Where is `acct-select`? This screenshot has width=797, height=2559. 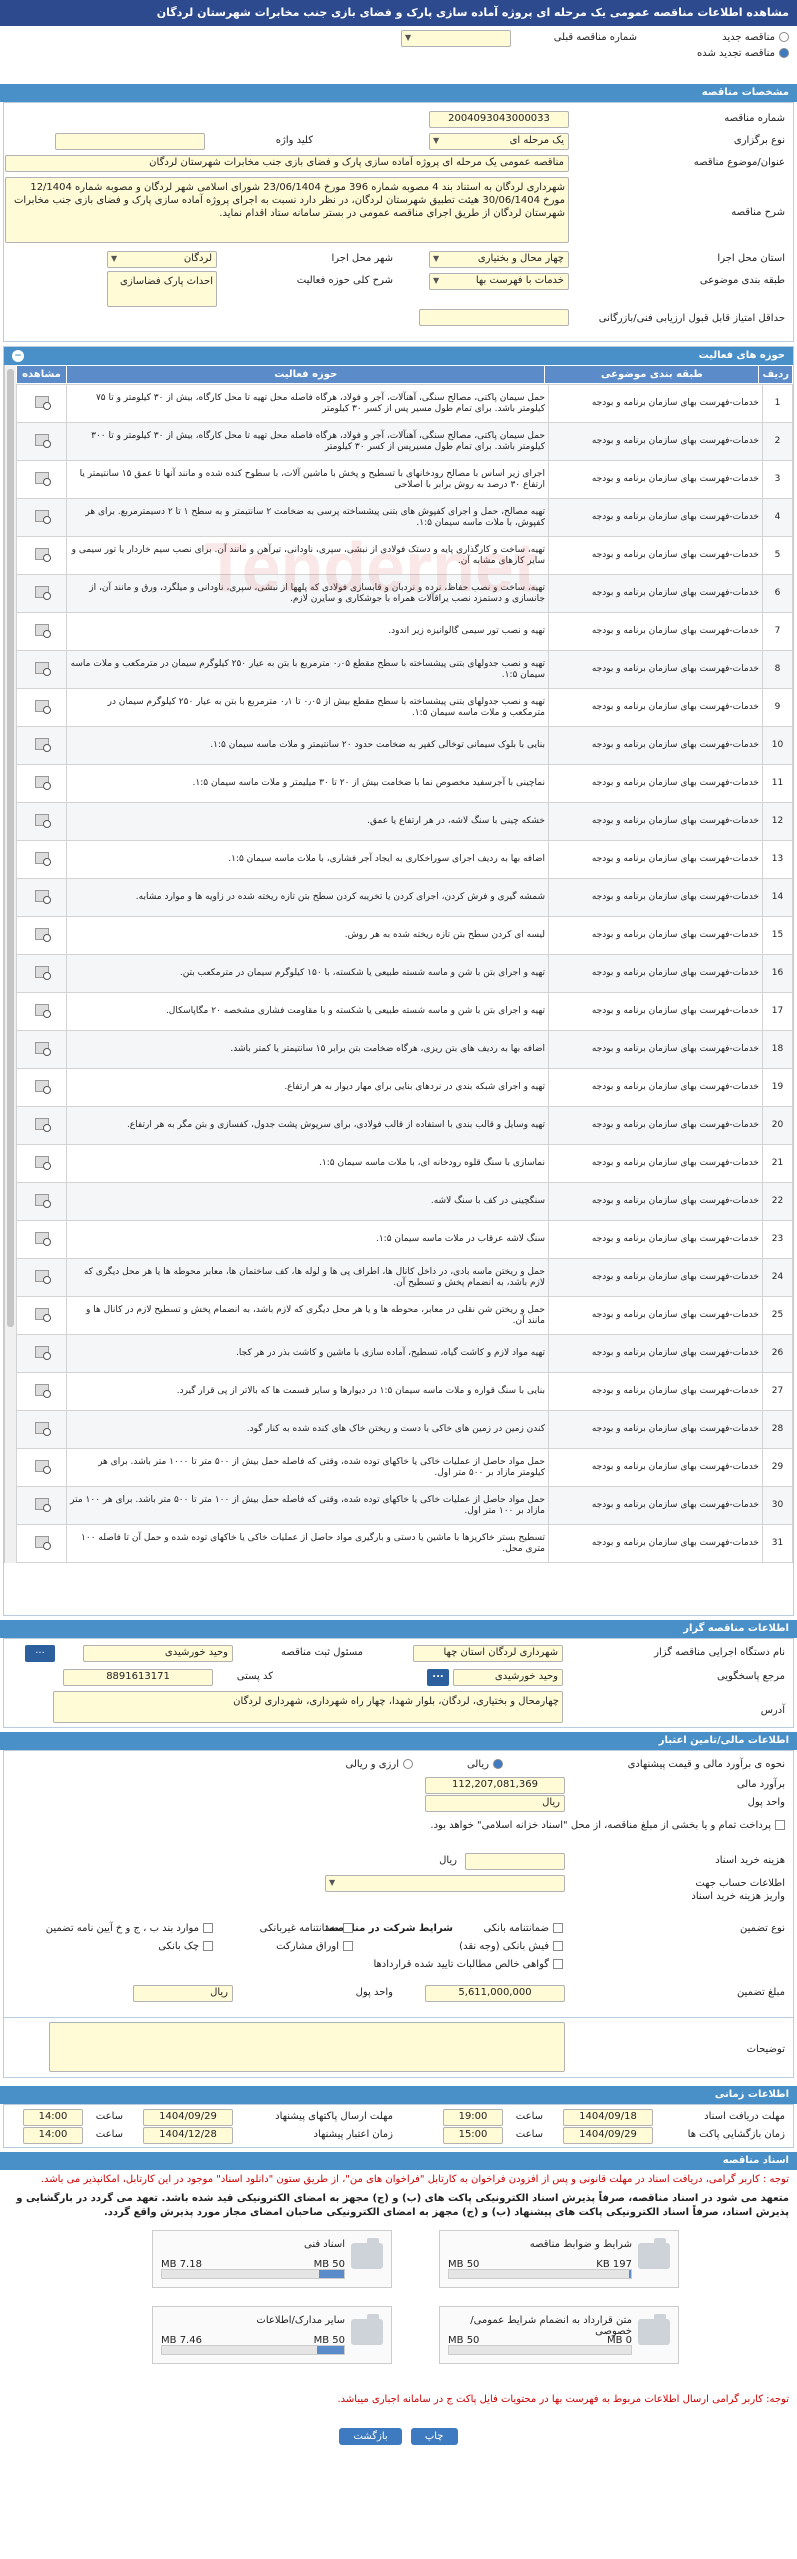 acct-select is located at coordinates (445, 1883).